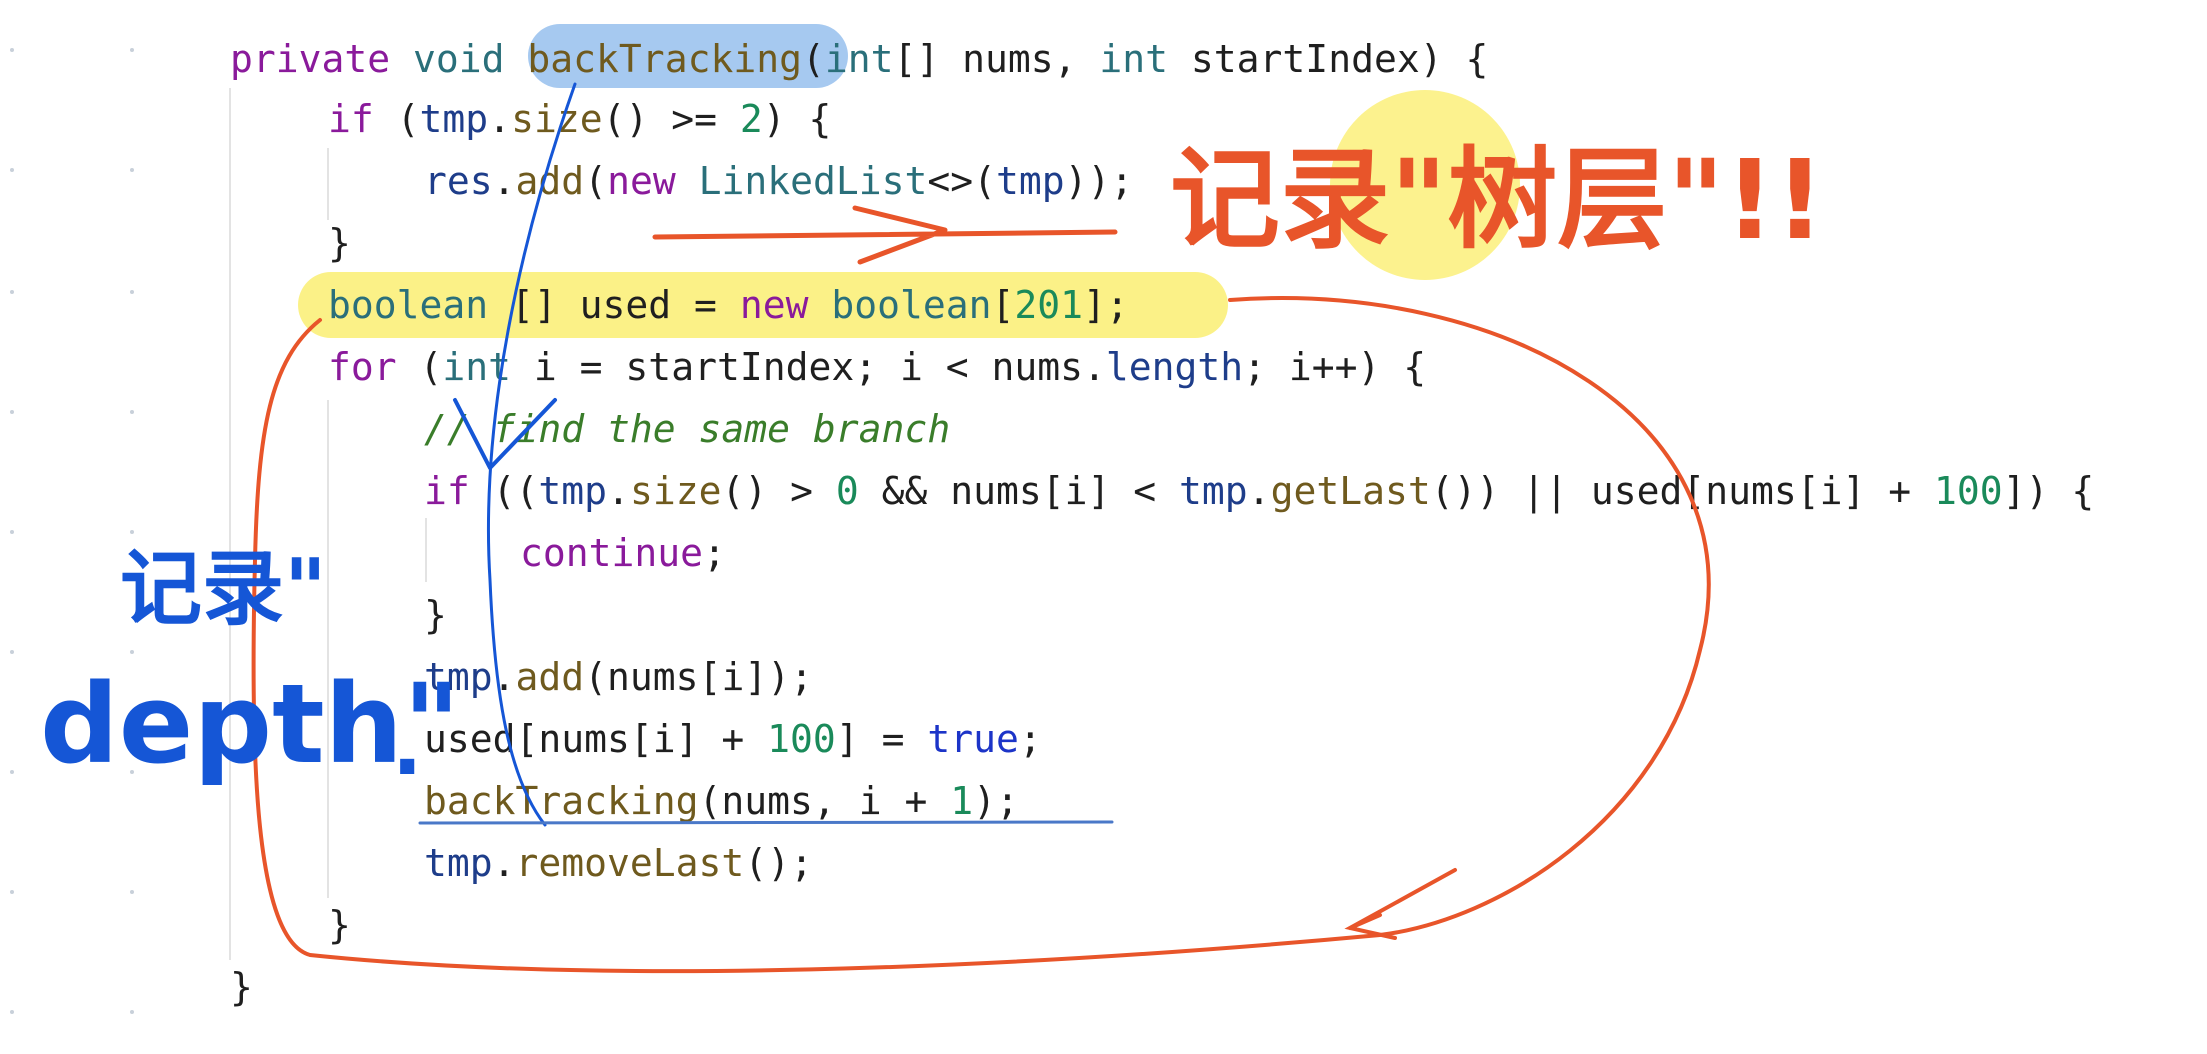  I want to click on code-token: used[nums[i] +, so click(596, 739).